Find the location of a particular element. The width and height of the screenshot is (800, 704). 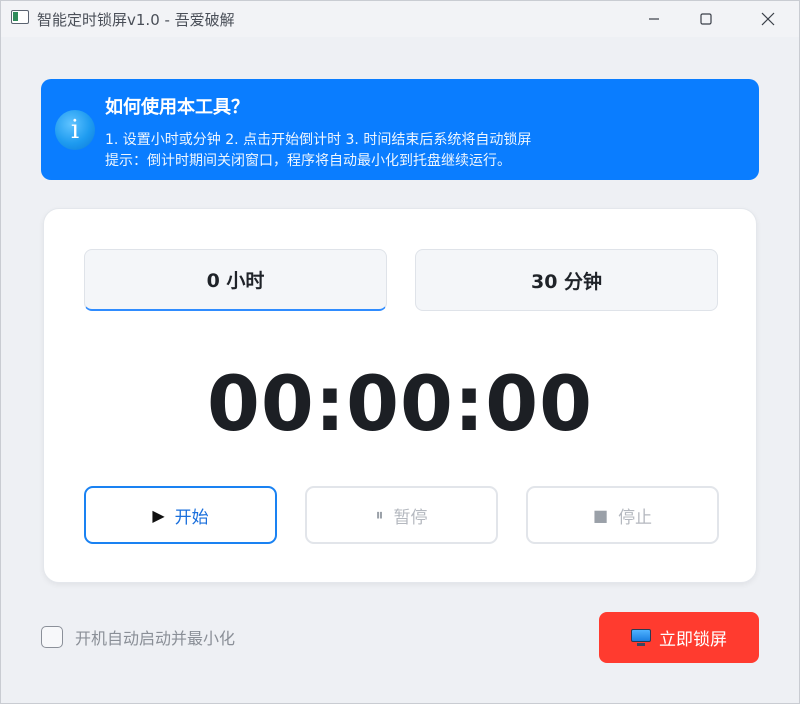

banner-steps-text: 1. 设置小时或分钟 2. 点击开始倒计时 3. 时间结束后系统将自动锁屏 is located at coordinates (318, 140).